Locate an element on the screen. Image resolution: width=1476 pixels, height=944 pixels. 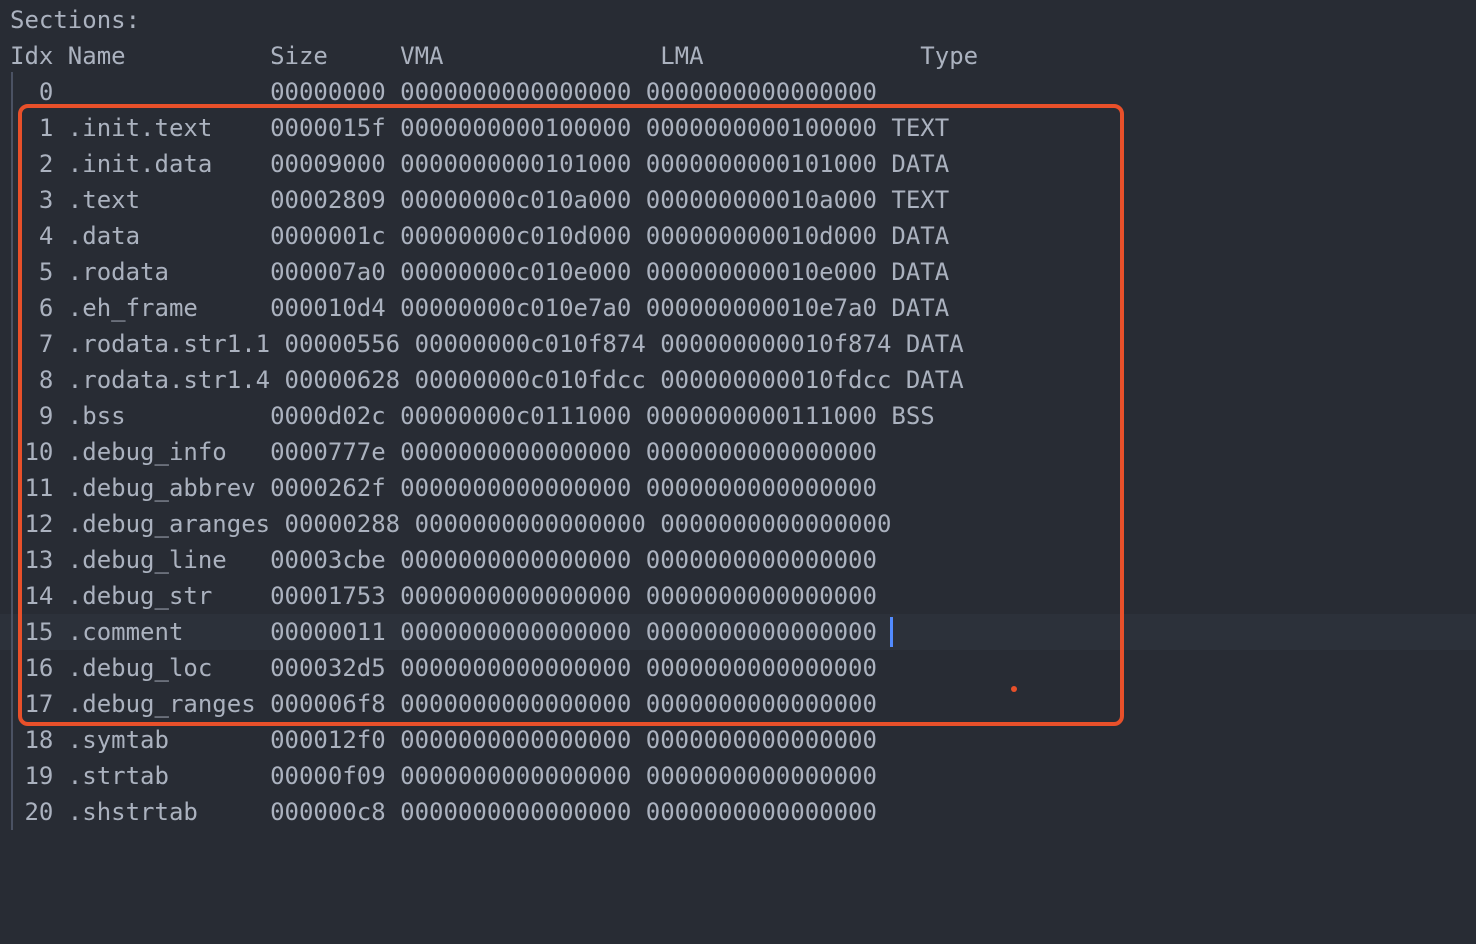
annotation-dot is located at coordinates (1014, 689).